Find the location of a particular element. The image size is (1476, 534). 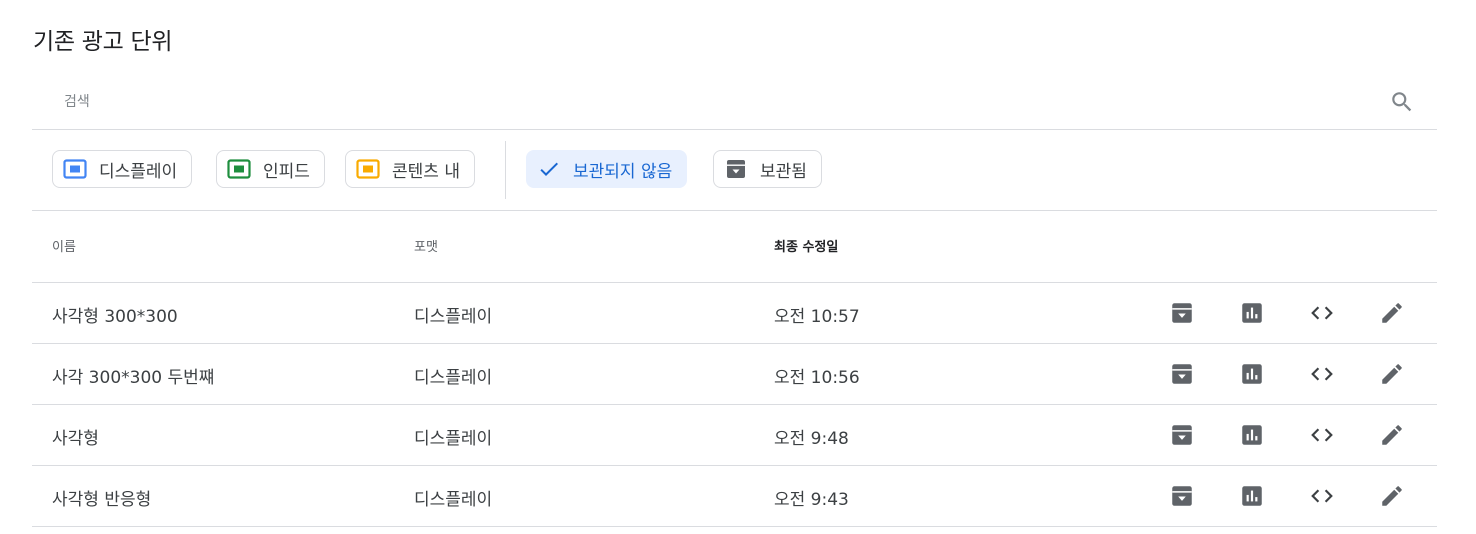

chip-label: 인피드 is located at coordinates (286, 171).